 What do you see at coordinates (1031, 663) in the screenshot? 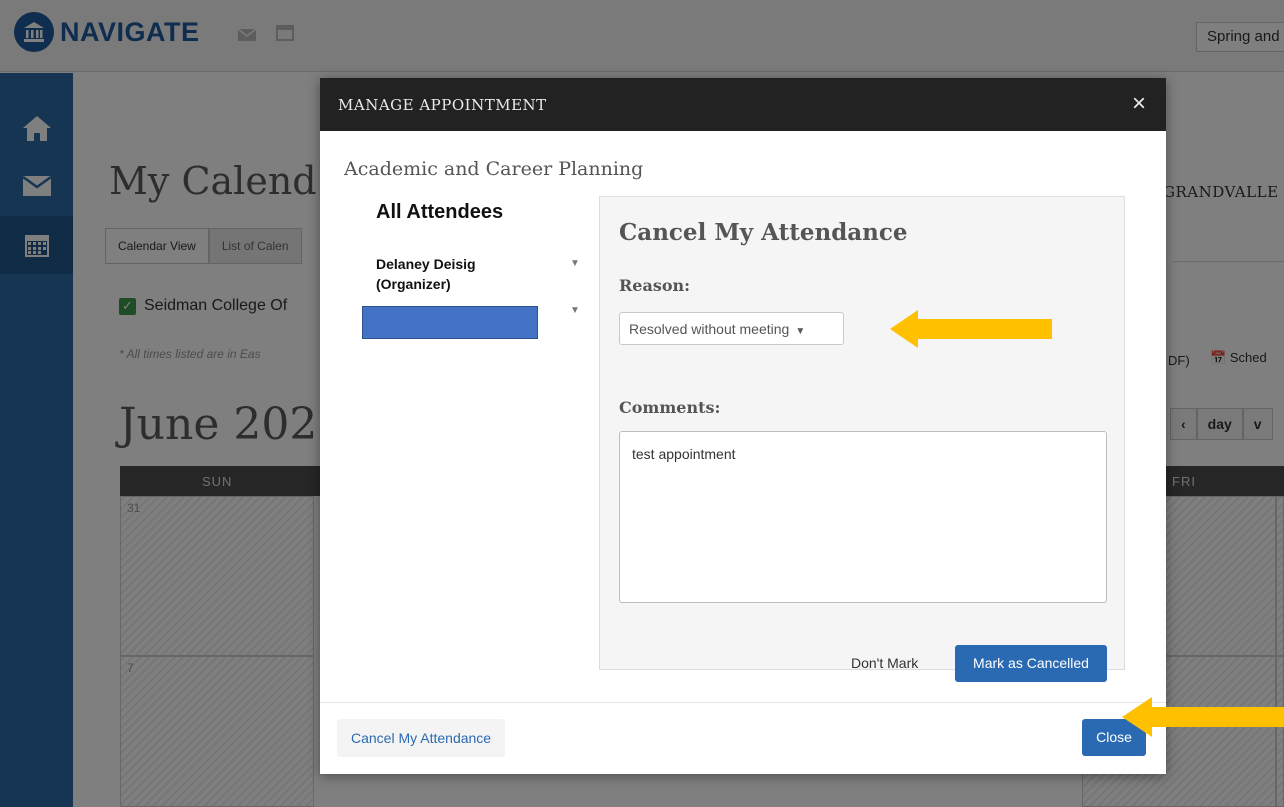
I see `mark-as-cancelled-button: Mark as Cancelled` at bounding box center [1031, 663].